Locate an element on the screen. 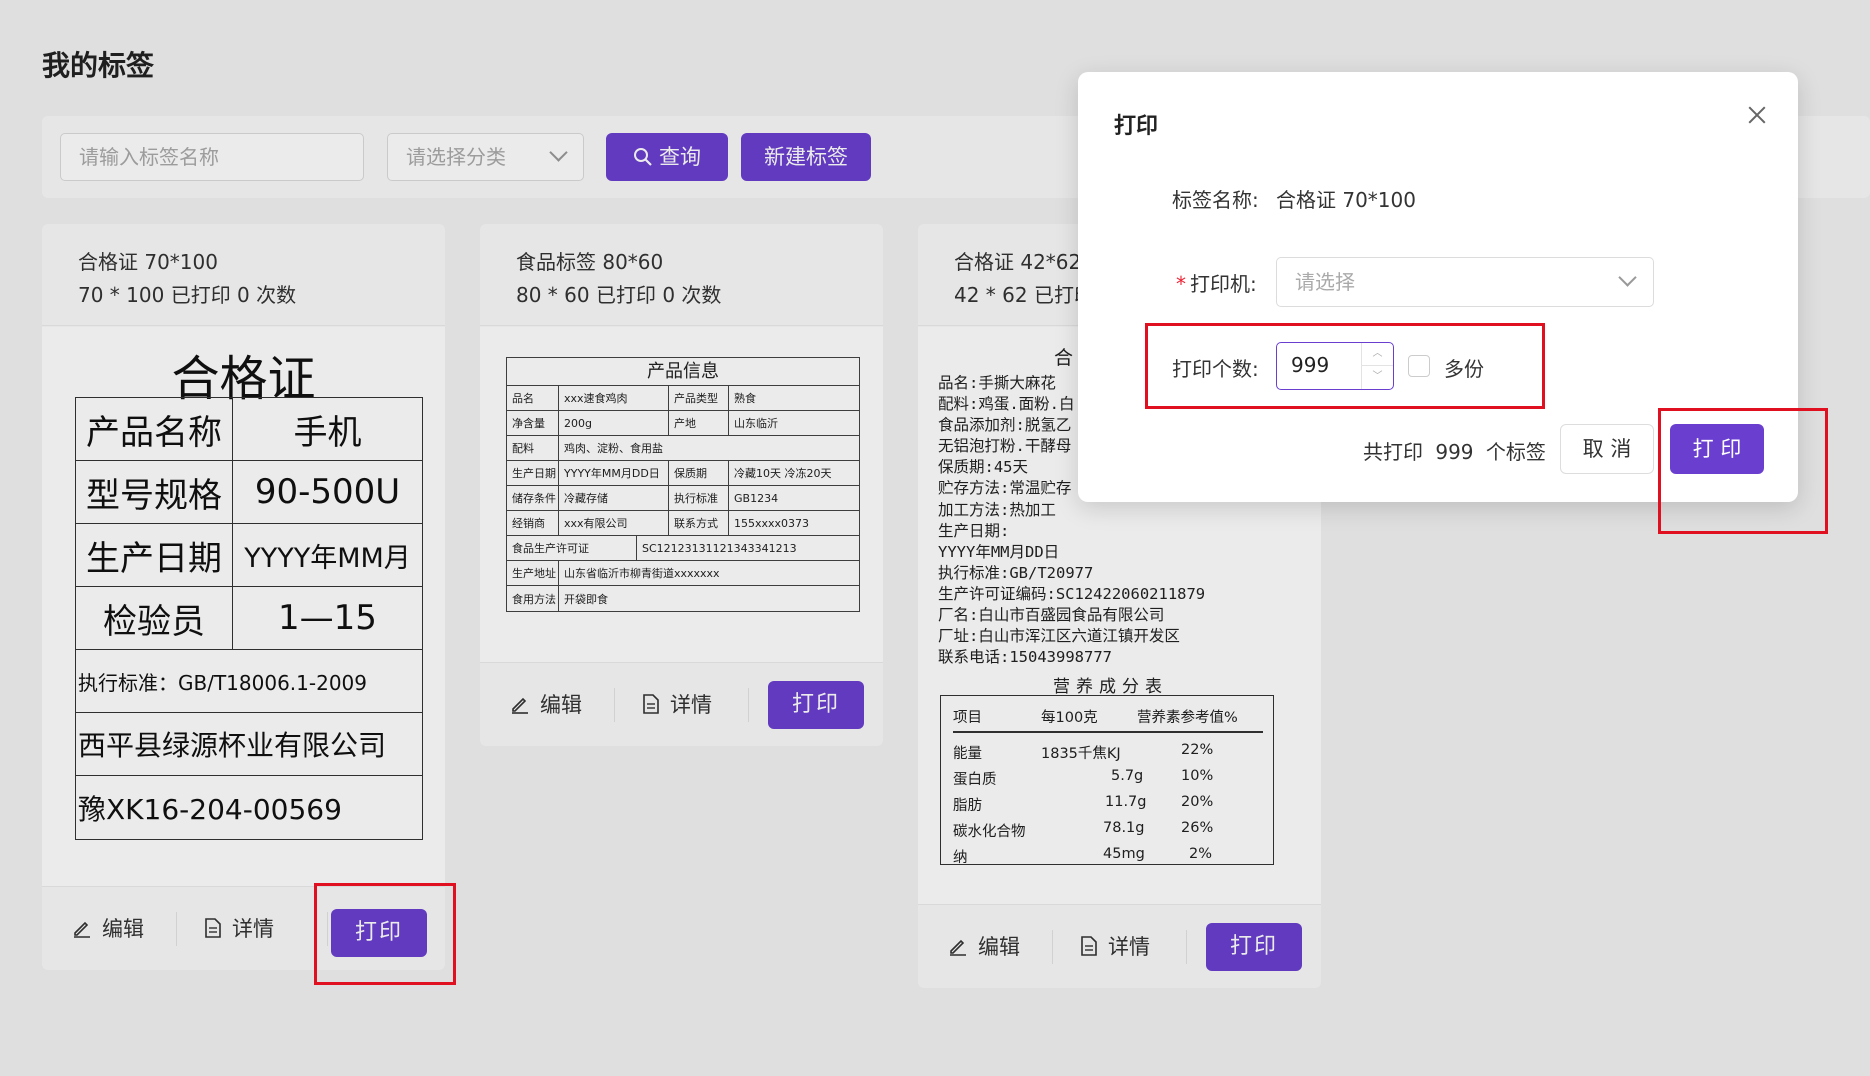 The height and width of the screenshot is (1076, 1870). printer-label: * 打印机: is located at coordinates (1216, 282).